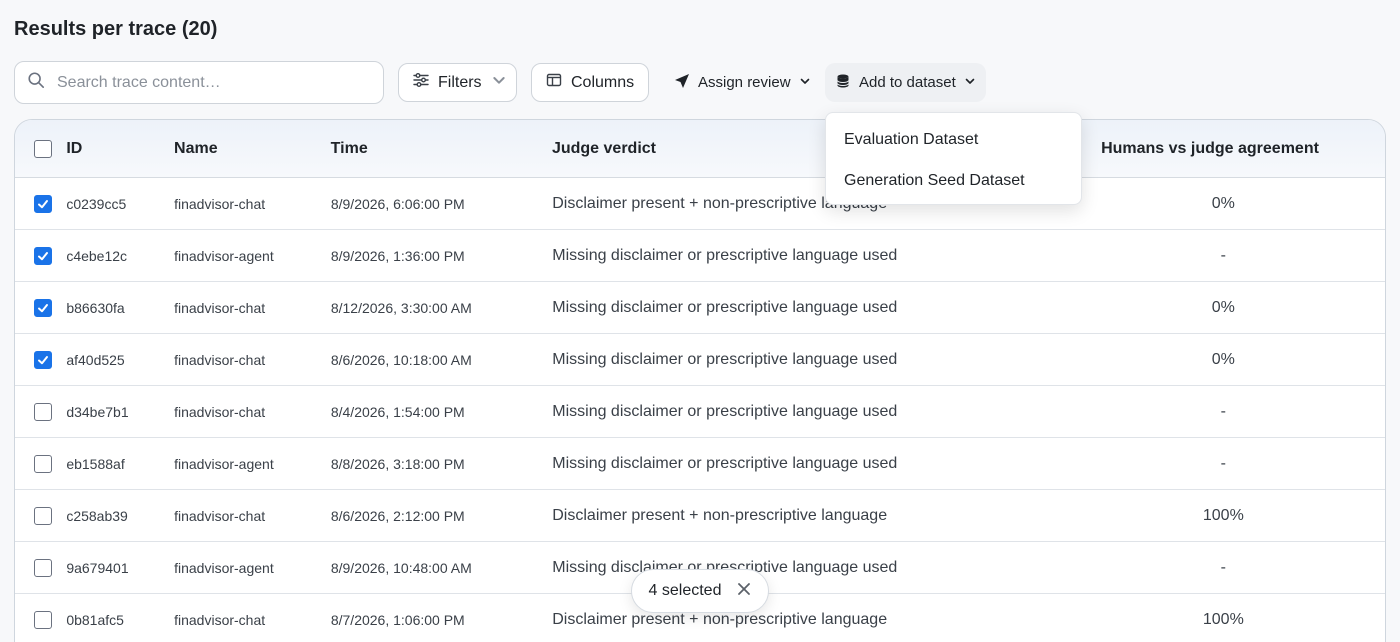 The width and height of the screenshot is (1400, 642). What do you see at coordinates (120, 568) in the screenshot?
I see `row-id: 9a679401` at bounding box center [120, 568].